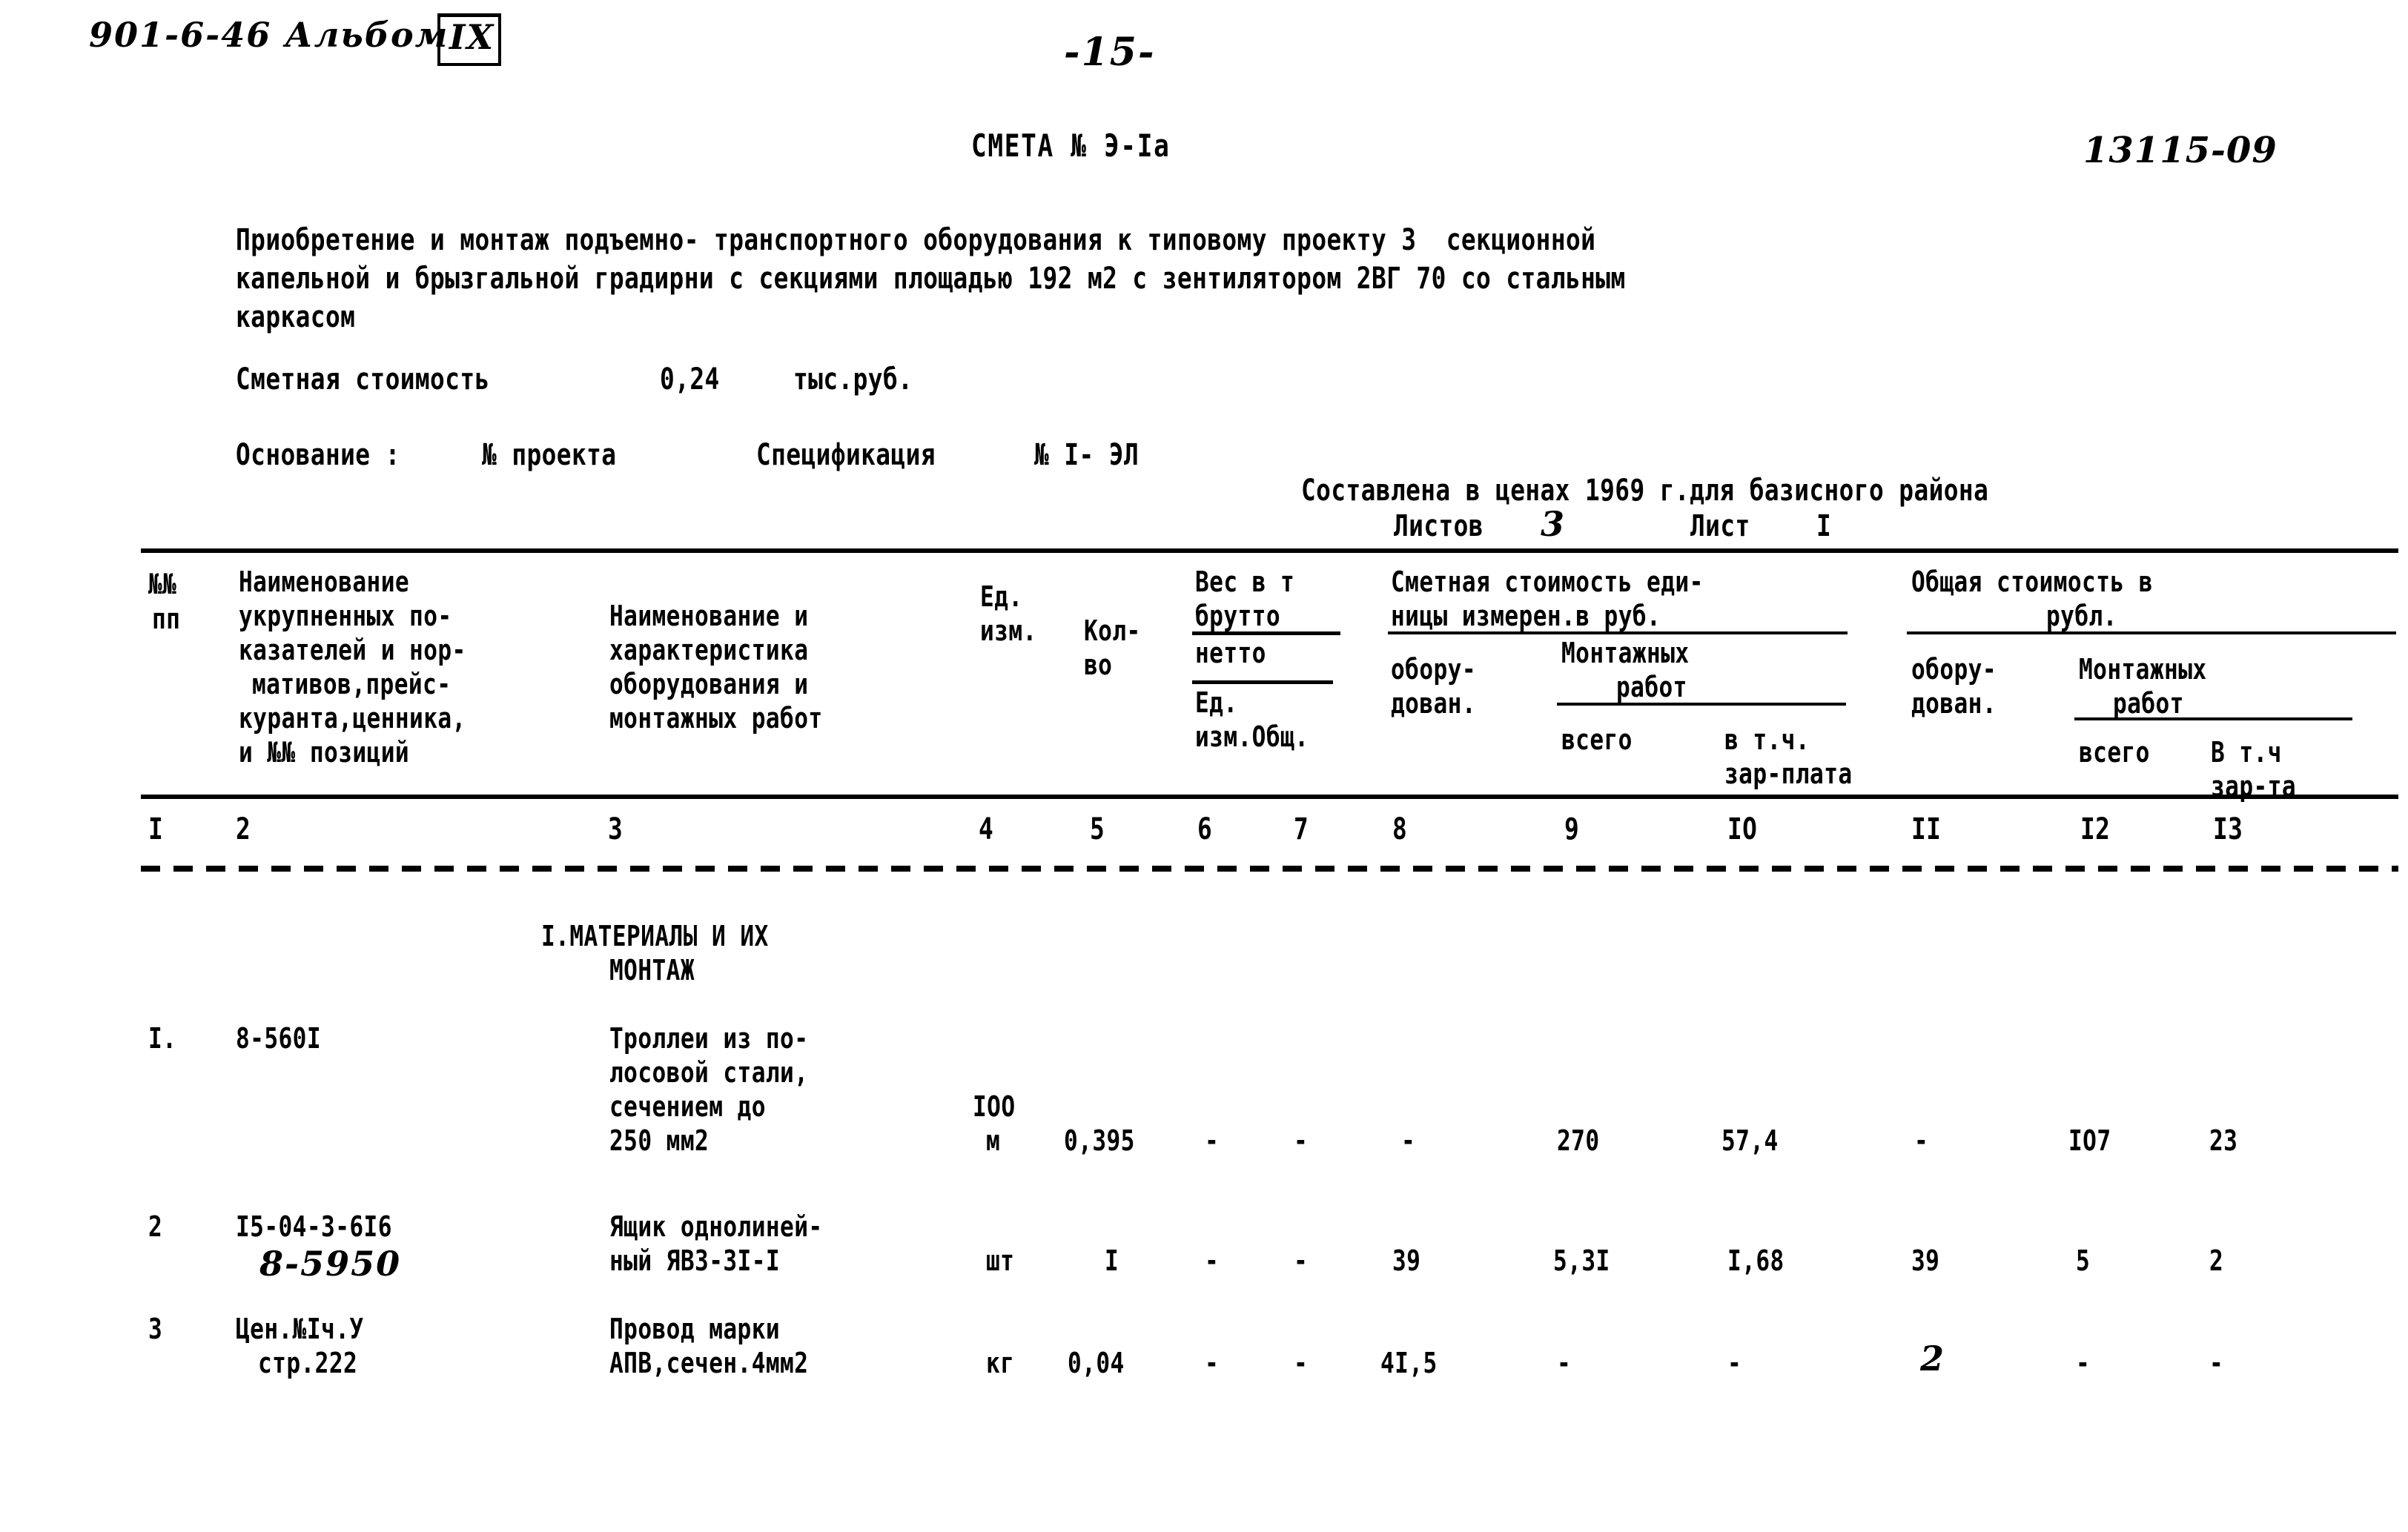 The image size is (2408, 1532). What do you see at coordinates (1755, 1260) in the screenshot?
I see `row2-unitcost-montage-salary: I,68` at bounding box center [1755, 1260].